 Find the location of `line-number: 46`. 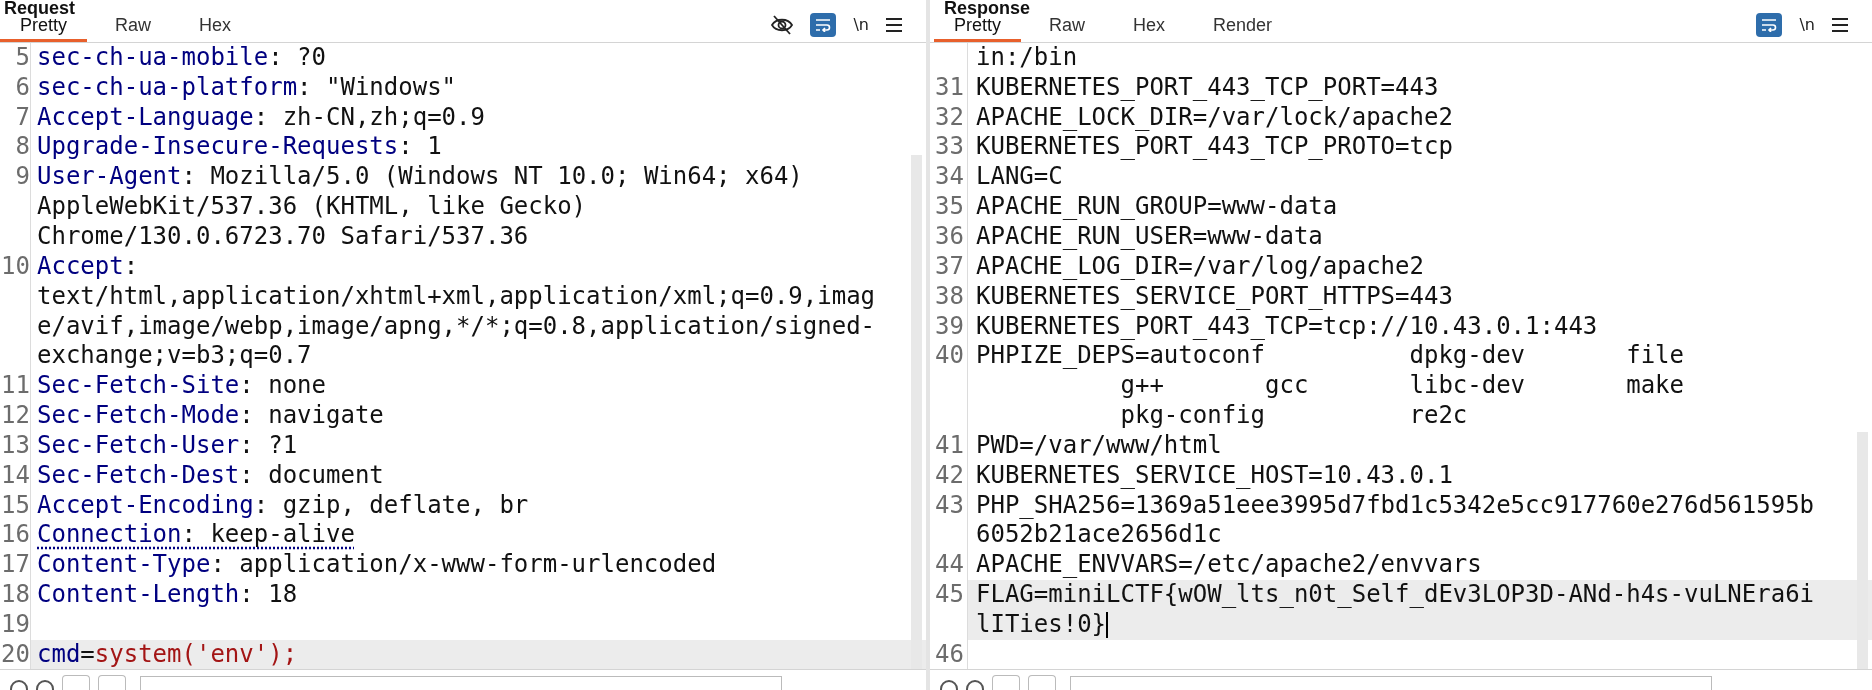

line-number: 46 is located at coordinates (949, 654).